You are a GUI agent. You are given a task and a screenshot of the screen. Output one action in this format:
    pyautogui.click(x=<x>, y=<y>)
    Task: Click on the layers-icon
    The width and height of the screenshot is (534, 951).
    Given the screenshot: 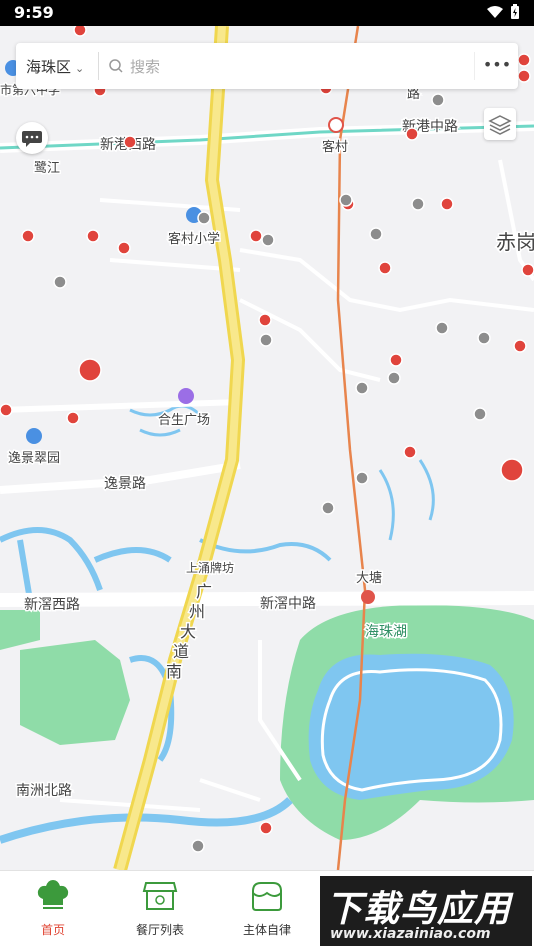 What is the action you would take?
    pyautogui.click(x=500, y=125)
    